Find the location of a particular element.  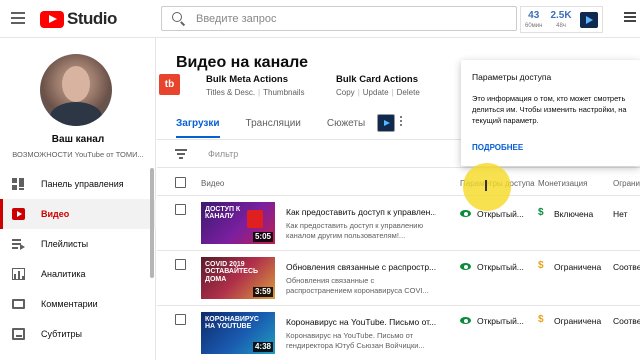

sidebar-item-subtitles: Субтитры is located at coordinates (78, 334).